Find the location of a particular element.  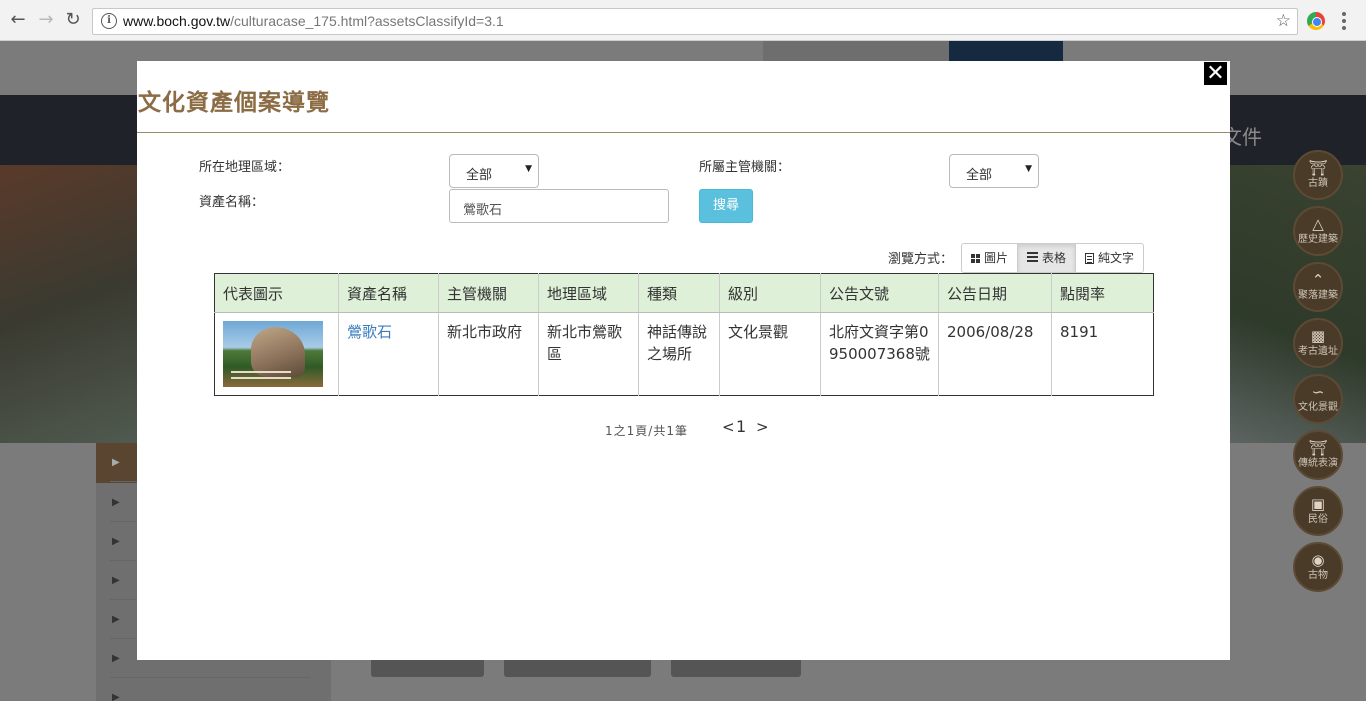

side-nav-item-7: ◉ 古物 is located at coordinates (1318, 567).